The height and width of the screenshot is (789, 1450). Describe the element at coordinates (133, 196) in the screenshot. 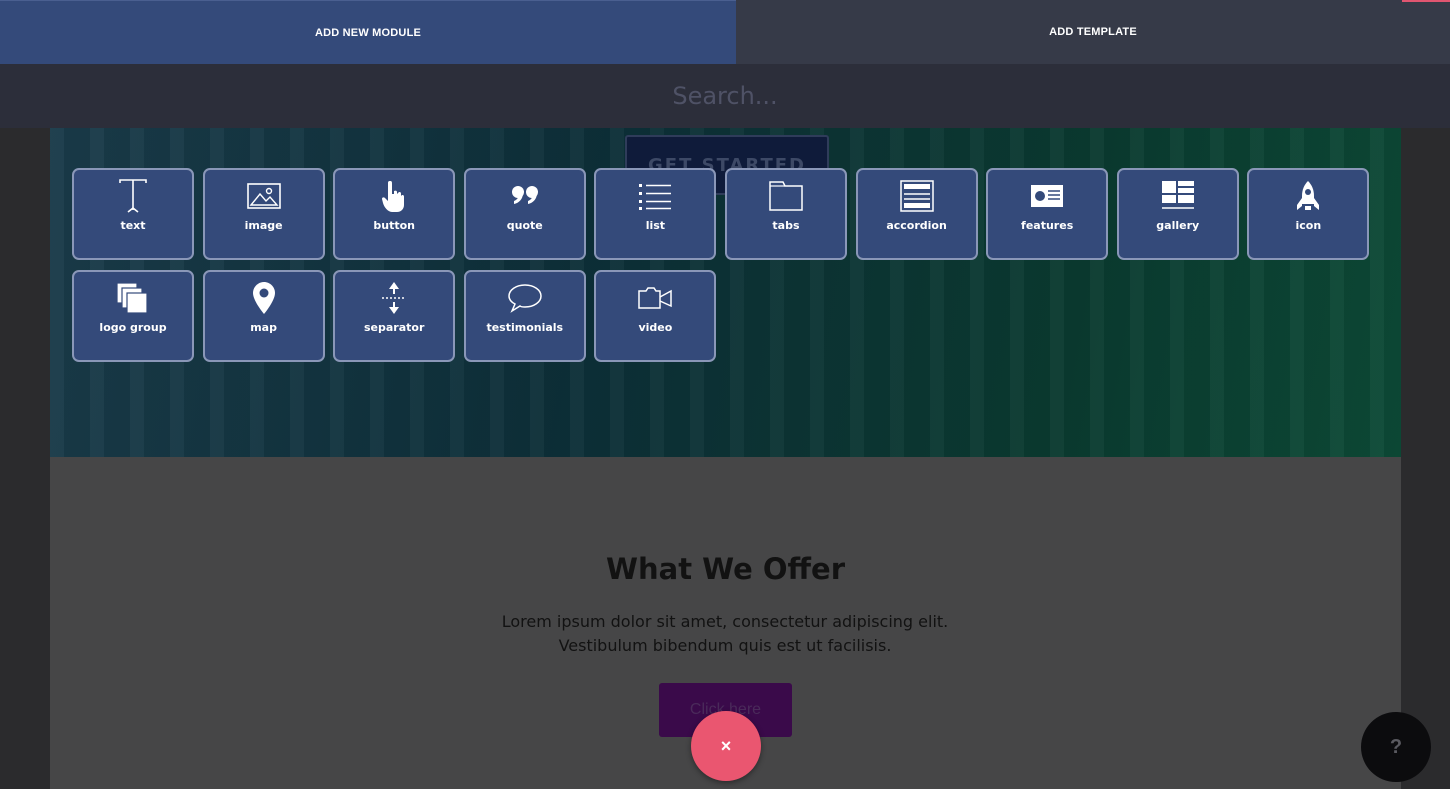

I see `text-cursor-icon` at that location.